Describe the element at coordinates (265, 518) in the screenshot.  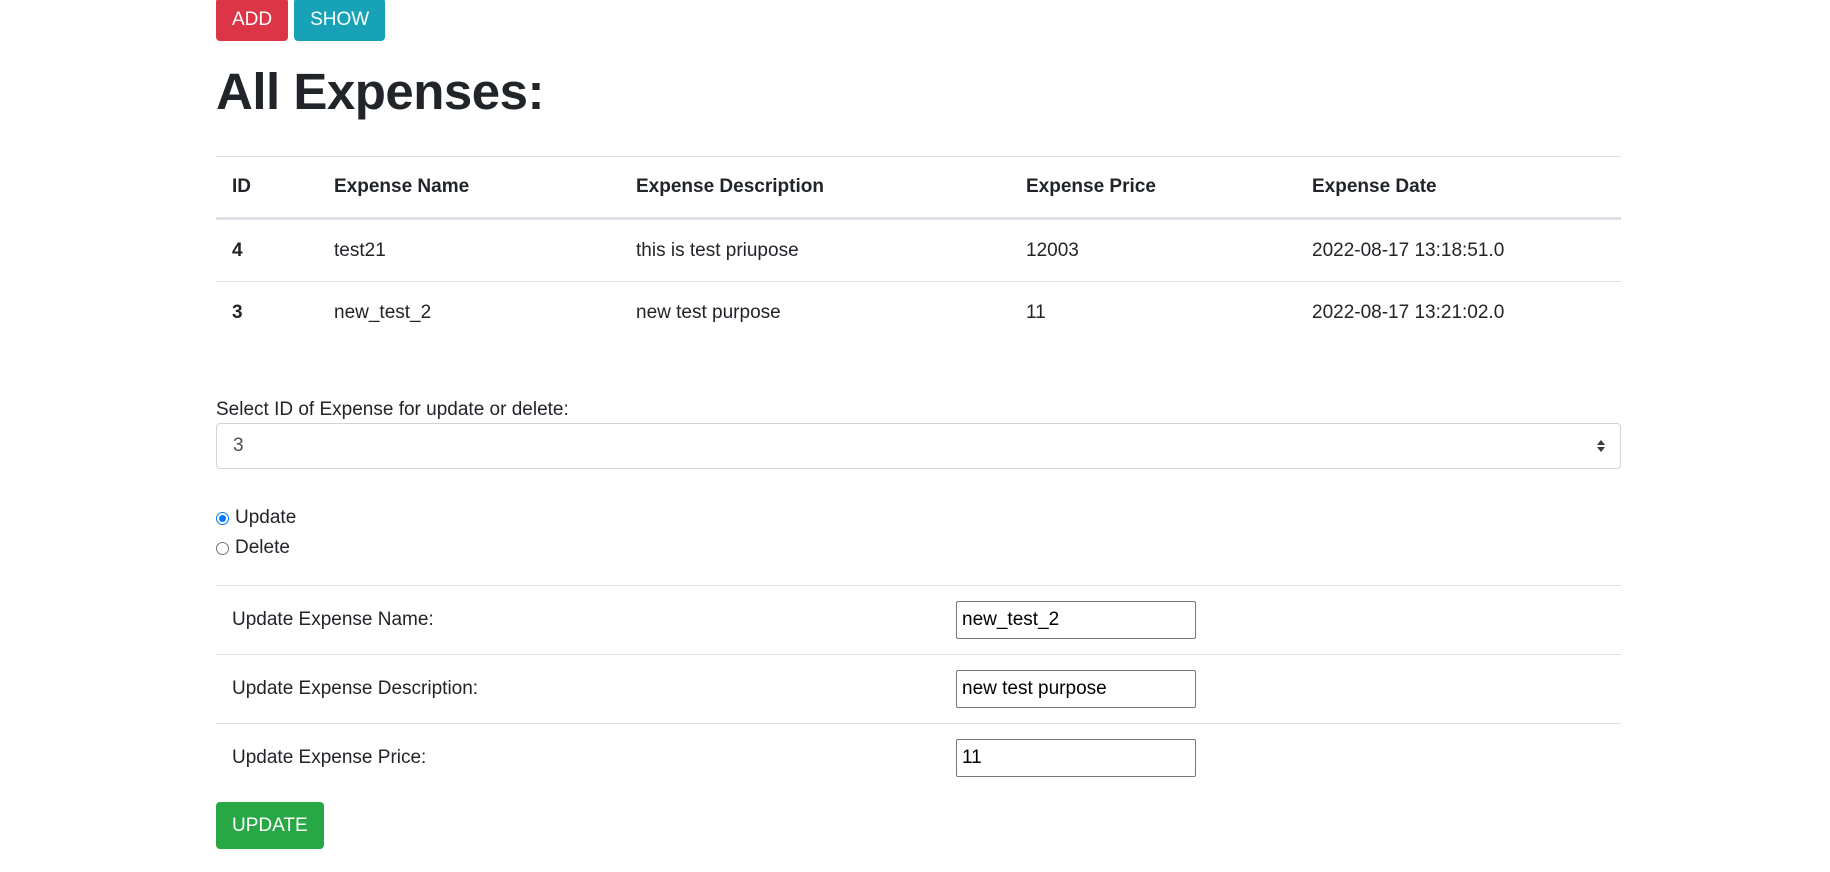
I see `update-radio-label: Update` at that location.